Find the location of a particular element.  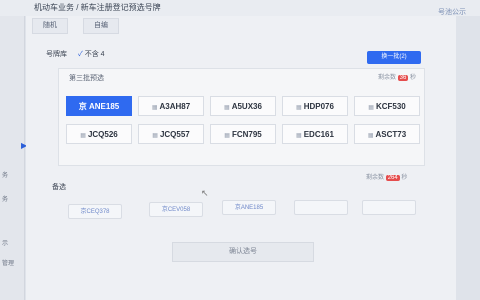

countdown: 剩余数 36 秒 is located at coordinates (397, 76).